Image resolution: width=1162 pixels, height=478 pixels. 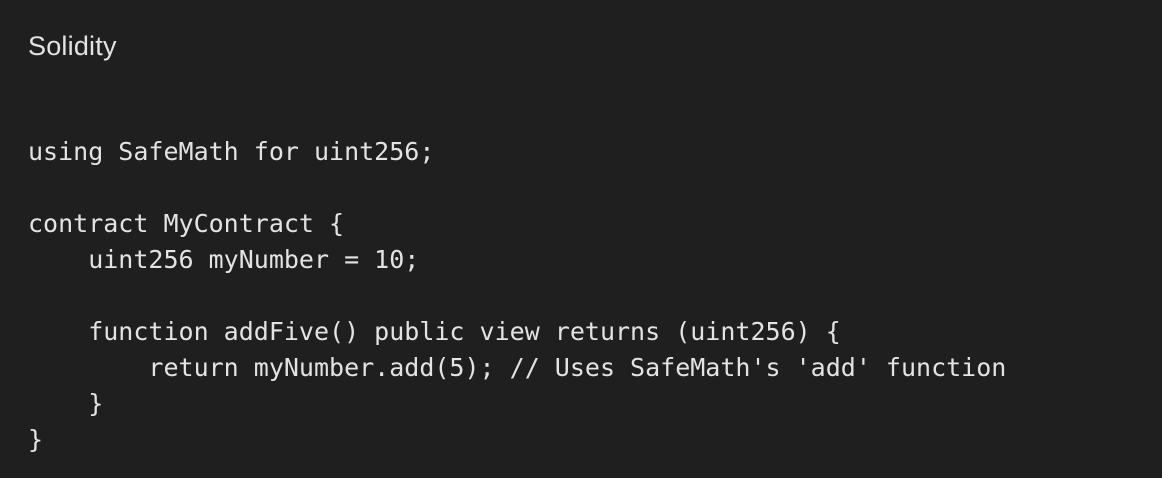 What do you see at coordinates (72, 46) in the screenshot?
I see `language-label: Solidity` at bounding box center [72, 46].